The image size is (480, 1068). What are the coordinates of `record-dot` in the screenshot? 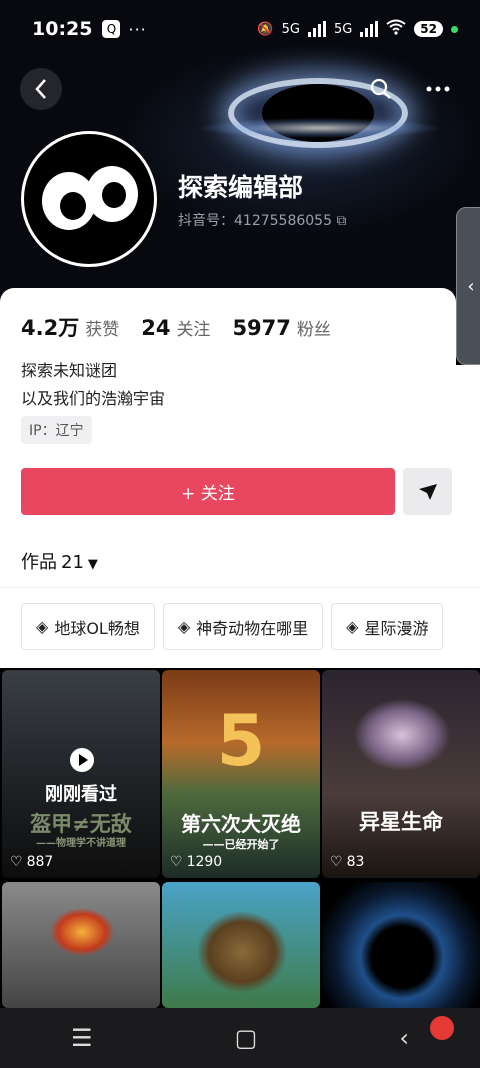 It's located at (442, 1028).